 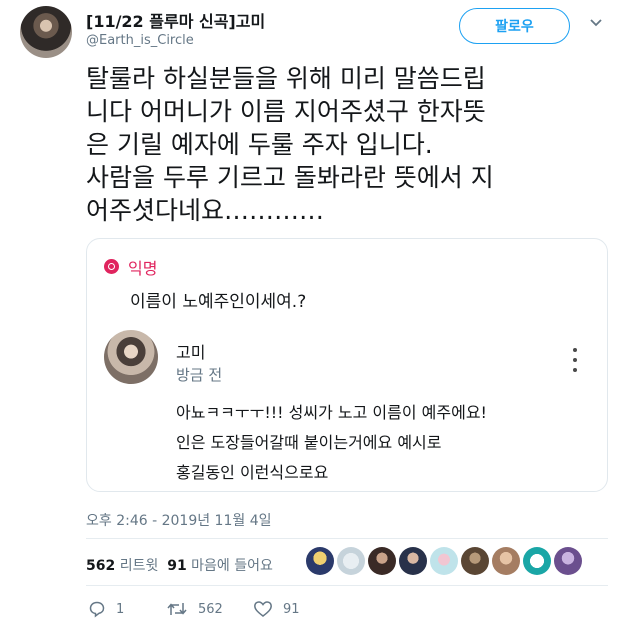 What do you see at coordinates (290, 177) in the screenshot?
I see `tweet-line: 사람을 두루 기르고 돌봐라란 뜻에서 지` at bounding box center [290, 177].